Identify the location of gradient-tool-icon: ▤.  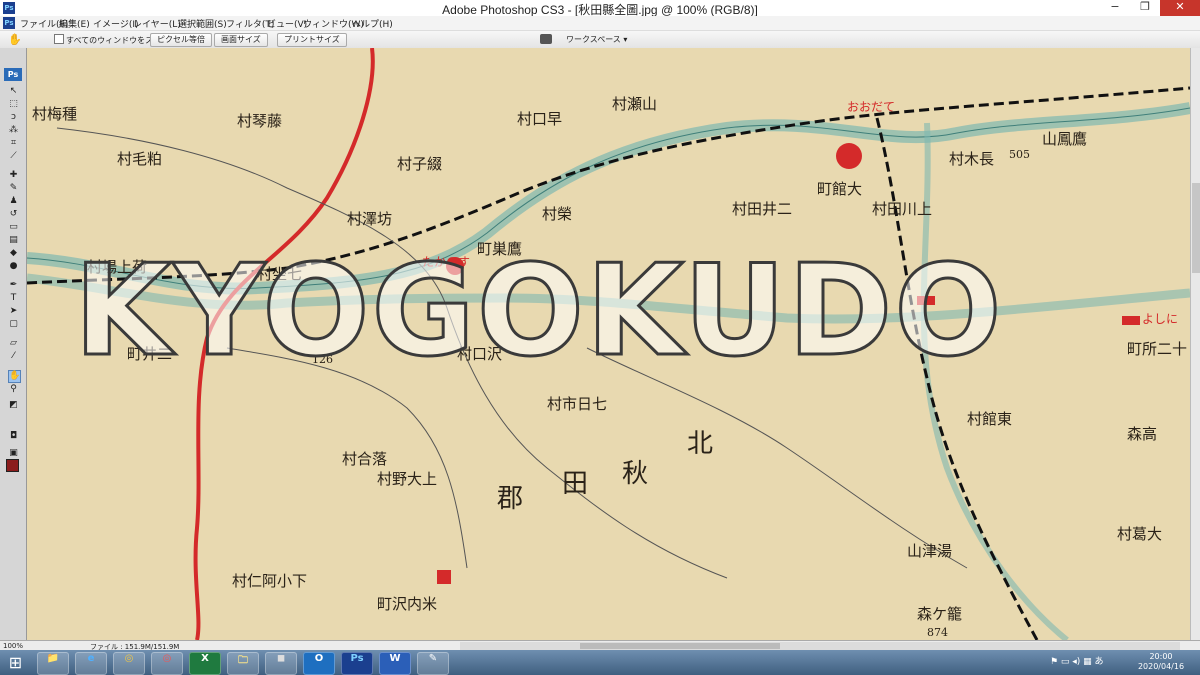
(13, 240).